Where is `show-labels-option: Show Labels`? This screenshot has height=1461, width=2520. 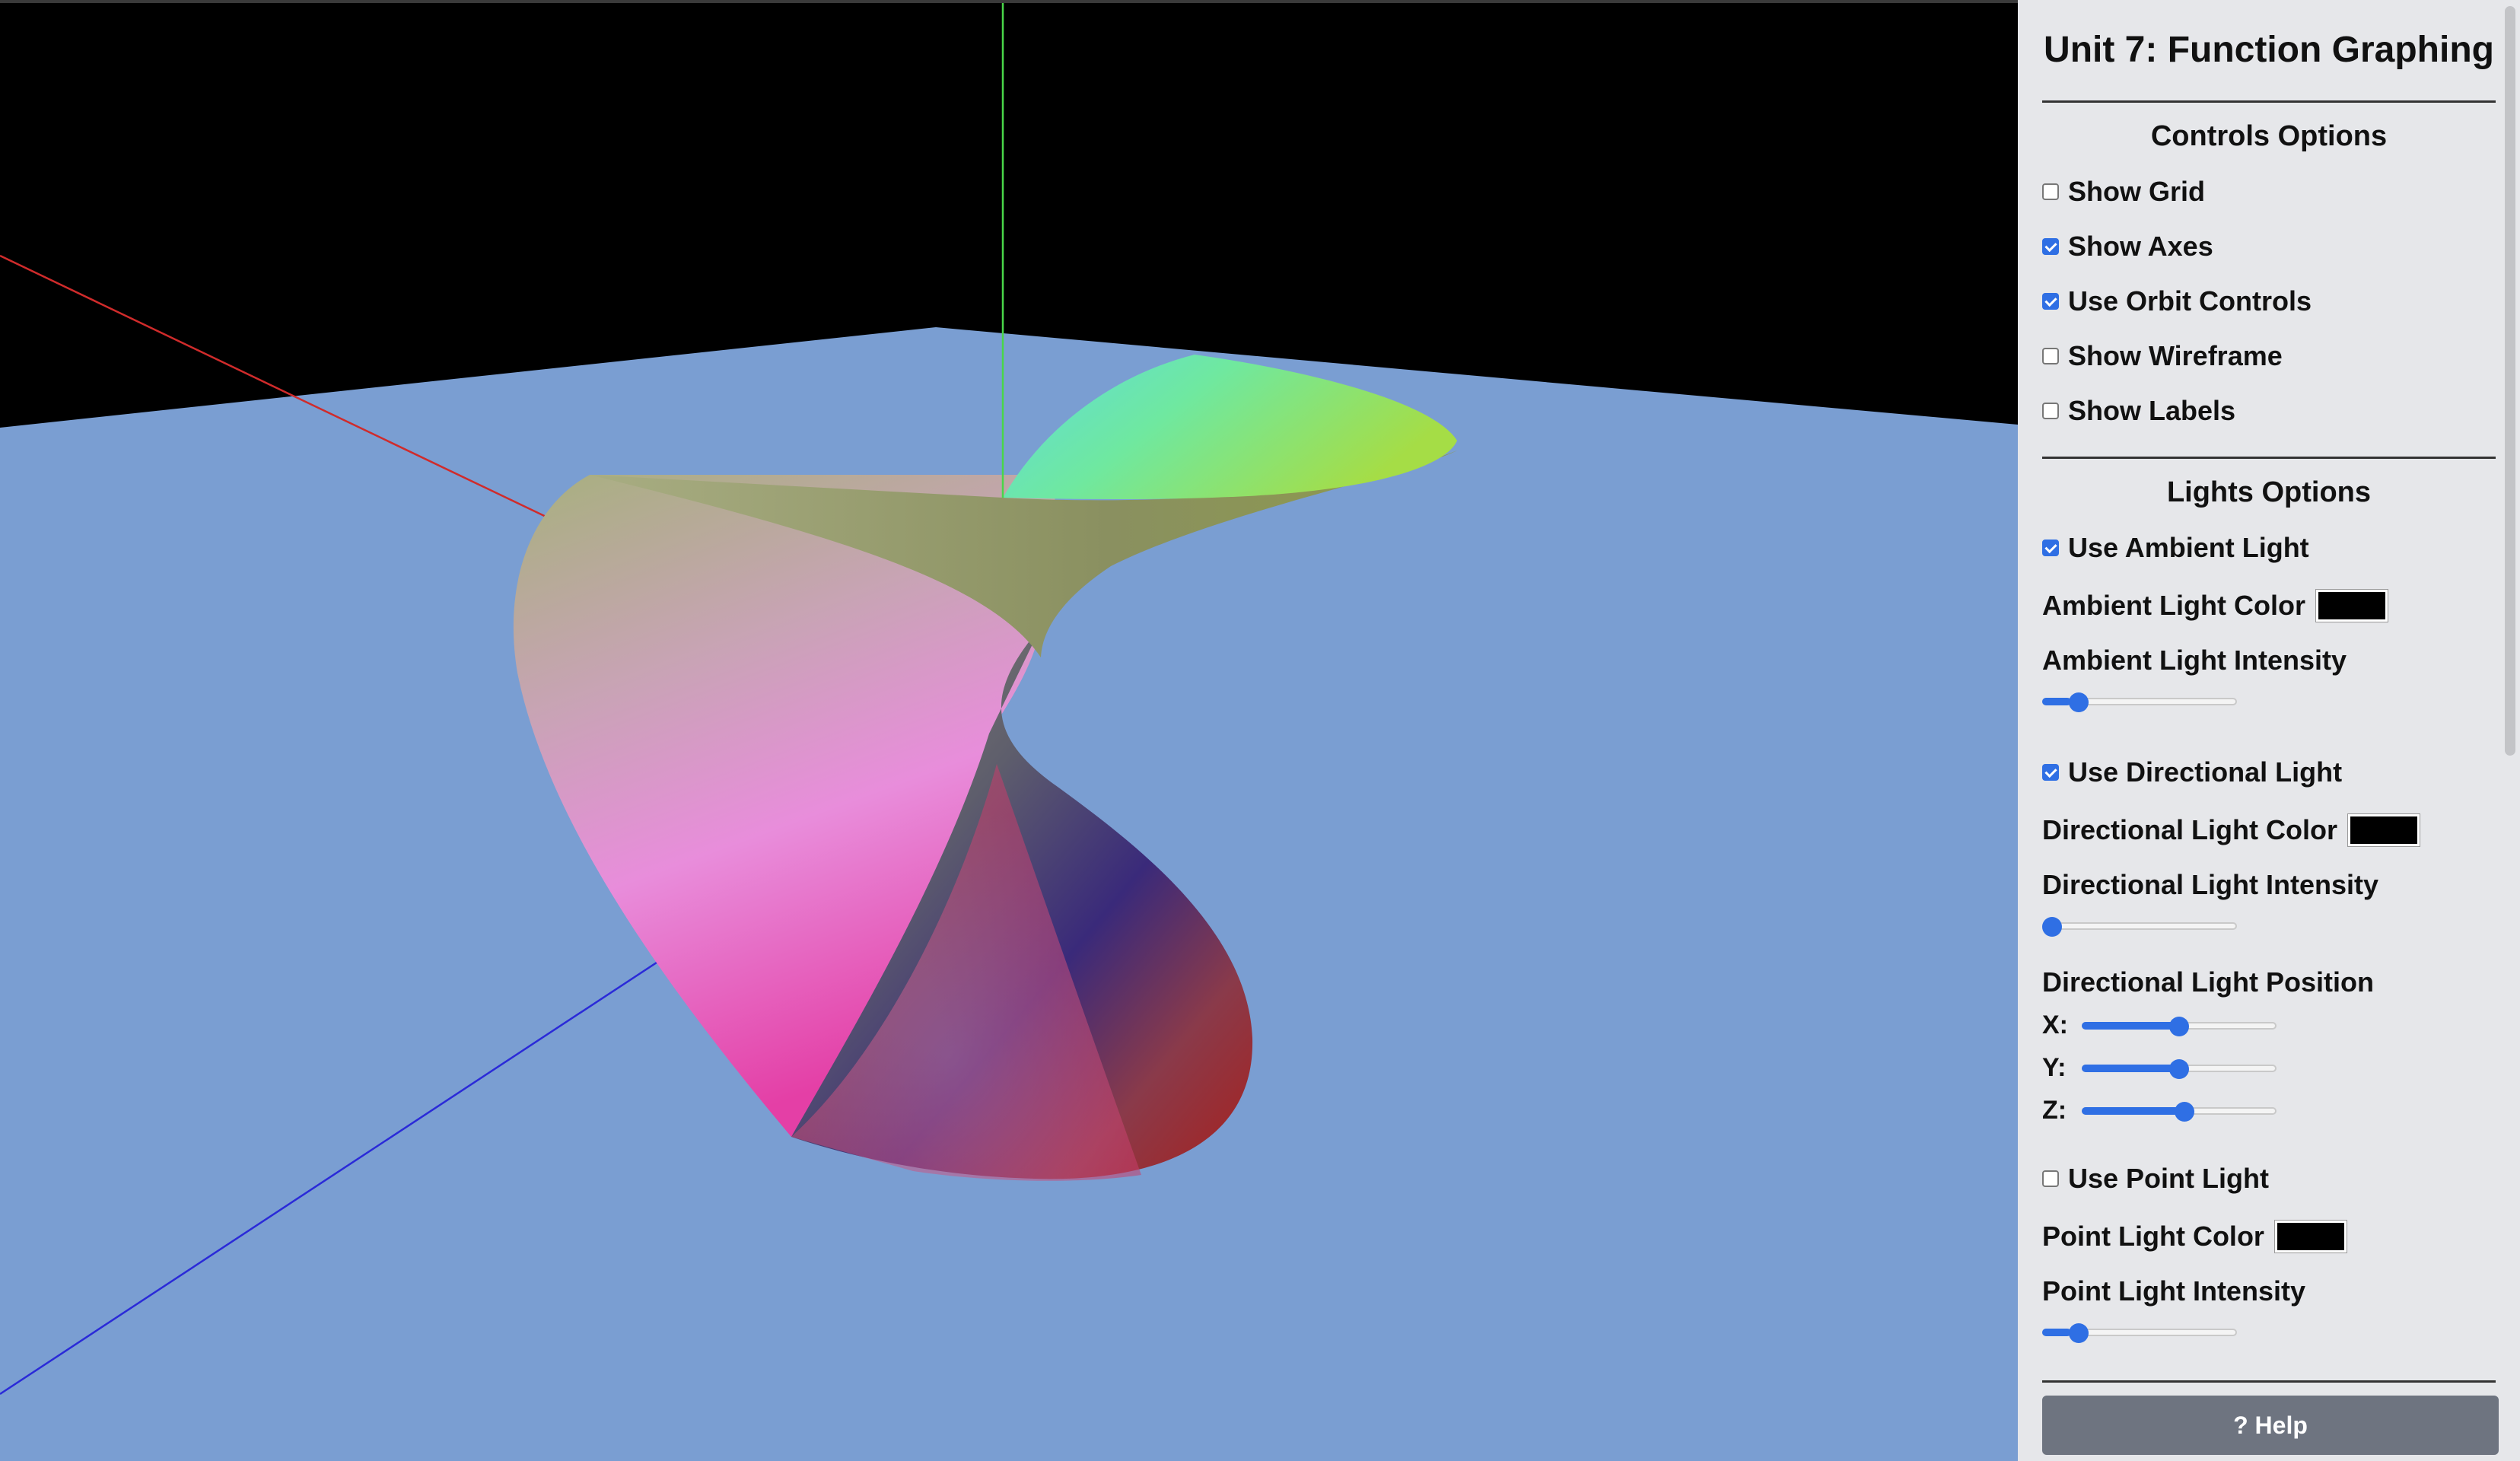 show-labels-option: Show Labels is located at coordinates (2139, 411).